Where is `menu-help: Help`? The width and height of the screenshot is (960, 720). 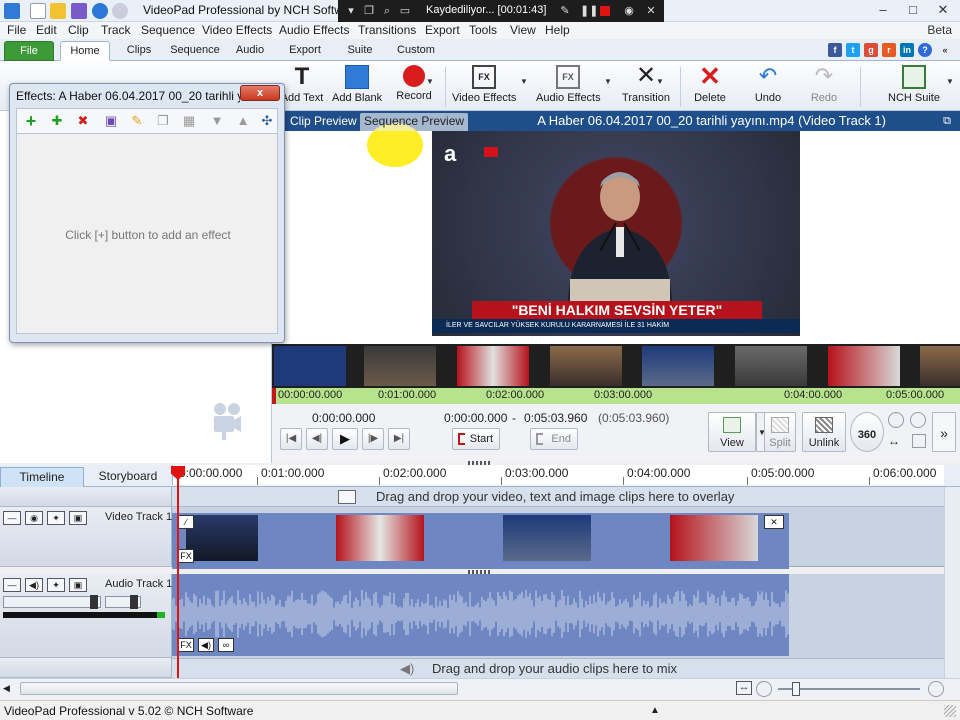 menu-help: Help is located at coordinates (557, 30).